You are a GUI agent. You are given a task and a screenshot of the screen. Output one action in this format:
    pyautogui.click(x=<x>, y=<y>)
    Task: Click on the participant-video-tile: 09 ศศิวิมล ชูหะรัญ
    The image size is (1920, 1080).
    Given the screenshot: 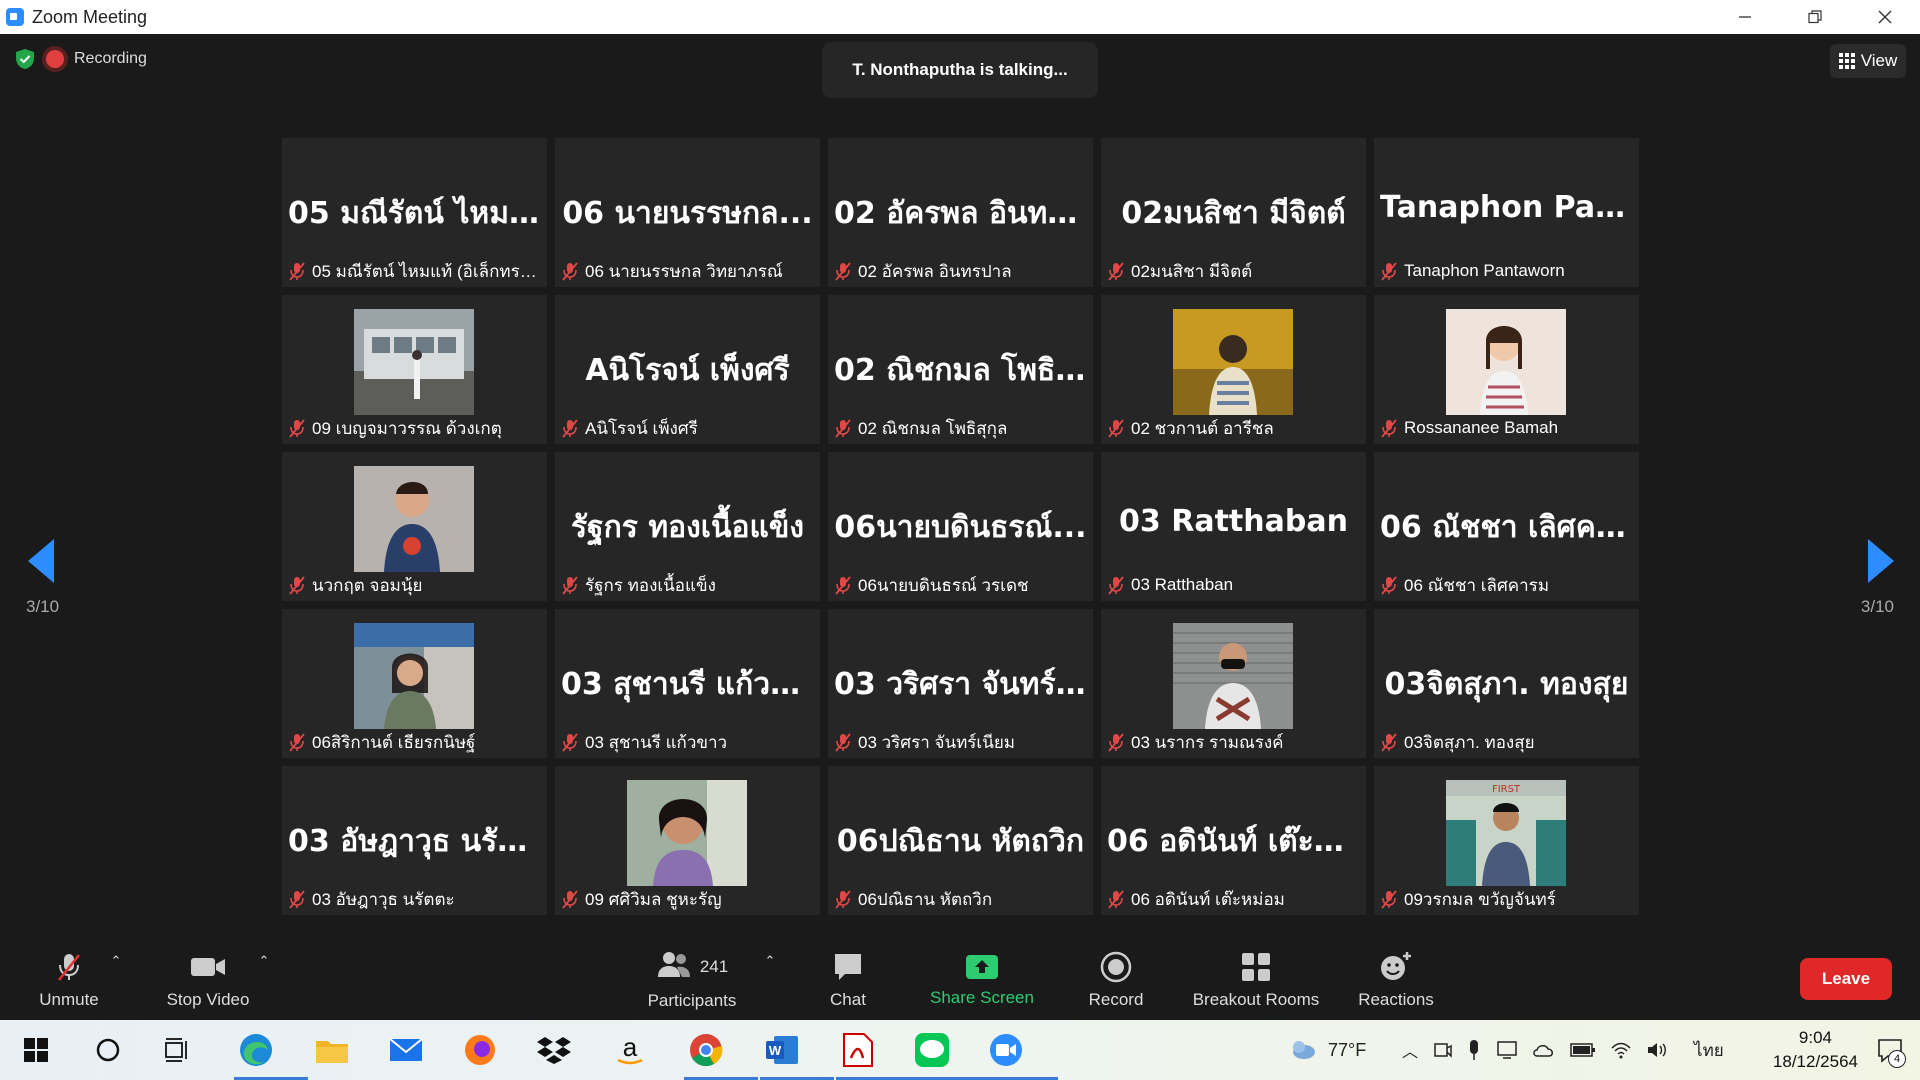 What is the action you would take?
    pyautogui.click(x=687, y=840)
    